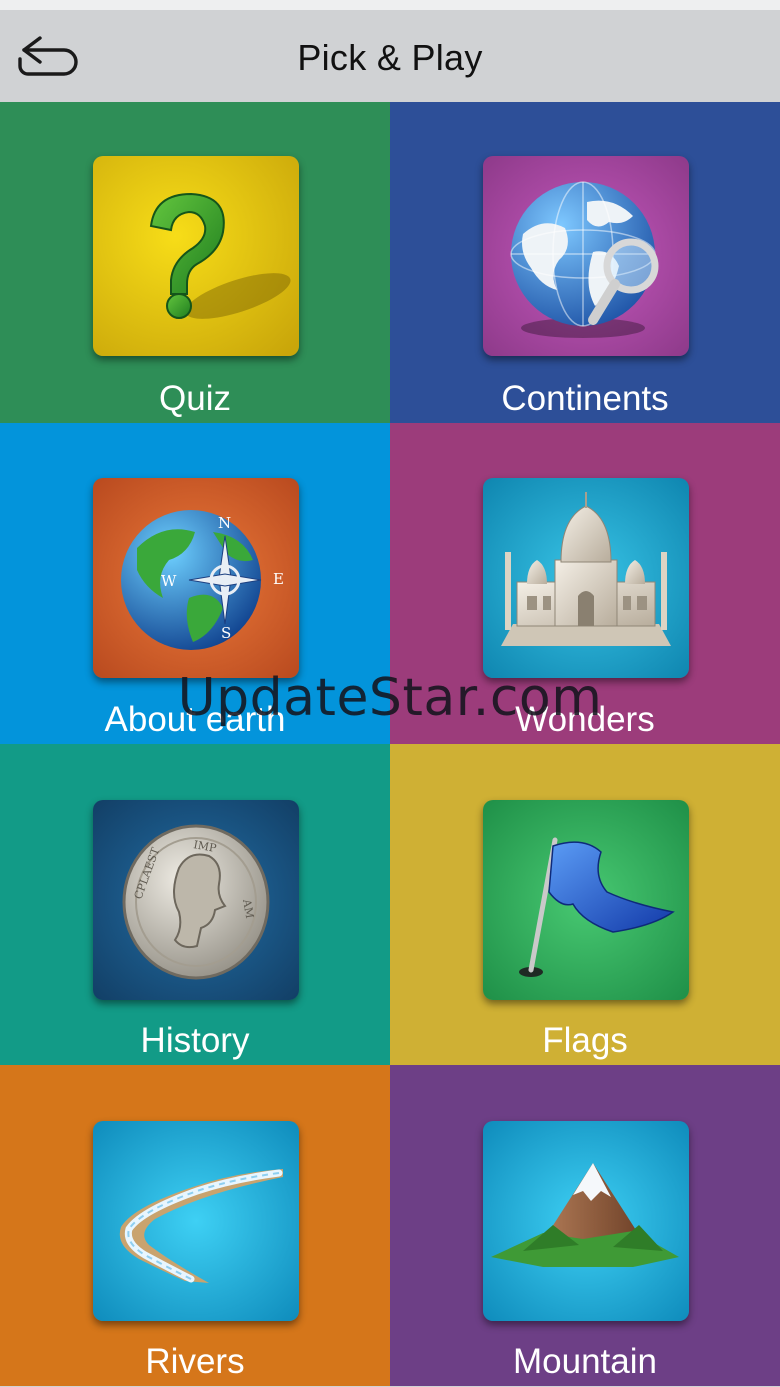  What do you see at coordinates (586, 256) in the screenshot?
I see `globe-magnifier-icon` at bounding box center [586, 256].